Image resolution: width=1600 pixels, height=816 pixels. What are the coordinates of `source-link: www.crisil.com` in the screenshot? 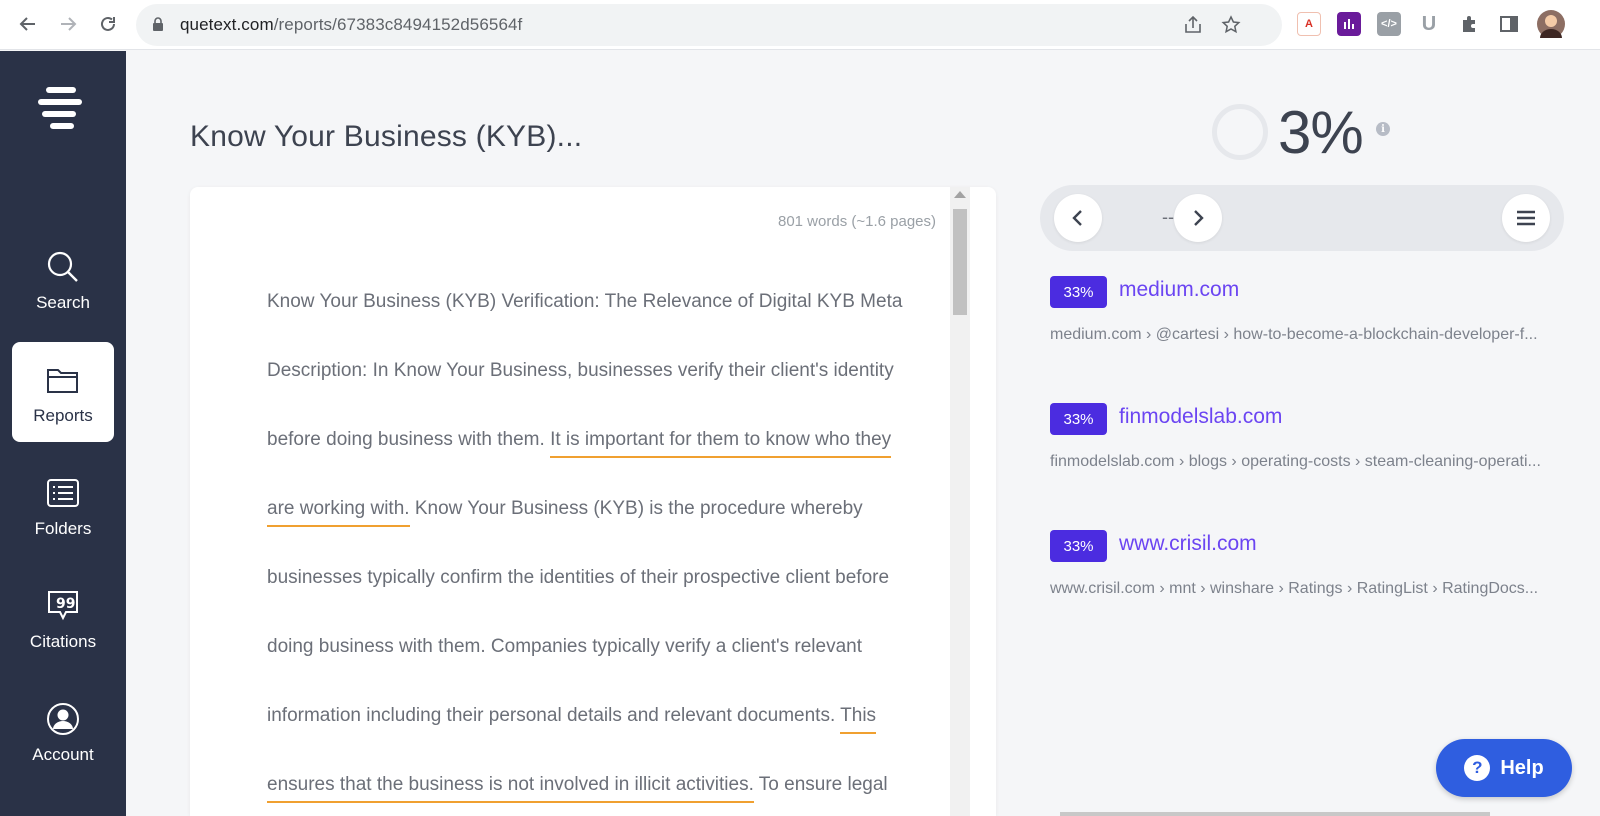 It's located at (1188, 544).